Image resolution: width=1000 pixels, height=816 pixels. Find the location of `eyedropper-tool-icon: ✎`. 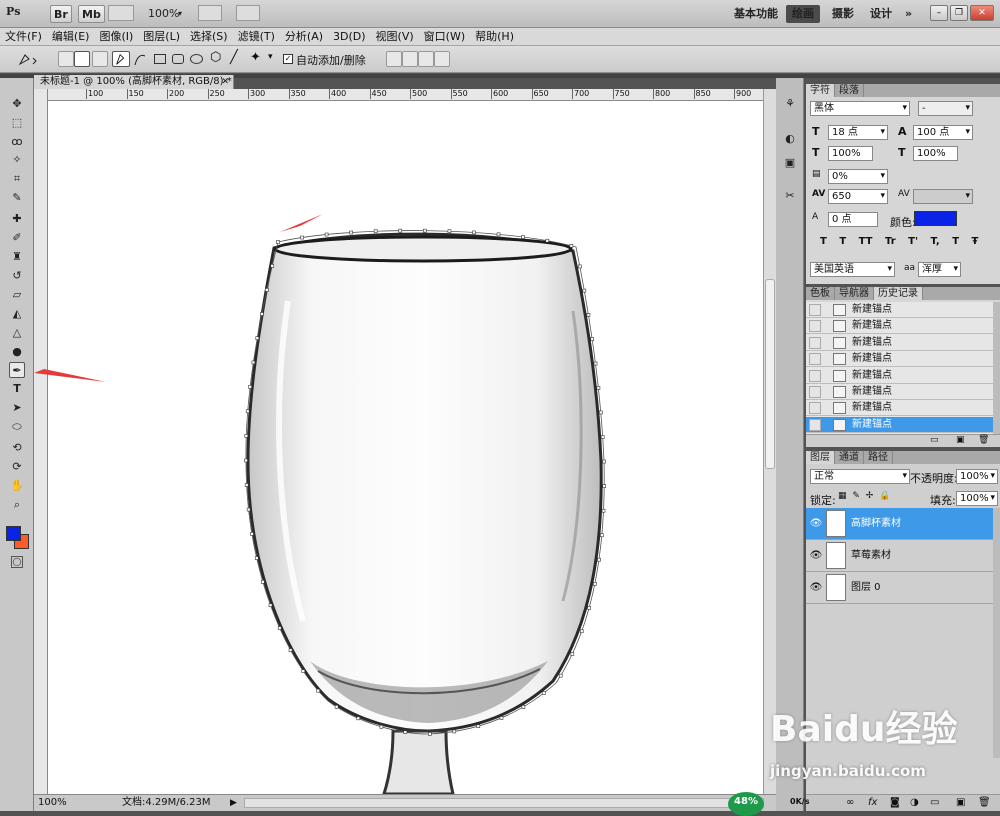

eyedropper-tool-icon: ✎ is located at coordinates (17, 198).